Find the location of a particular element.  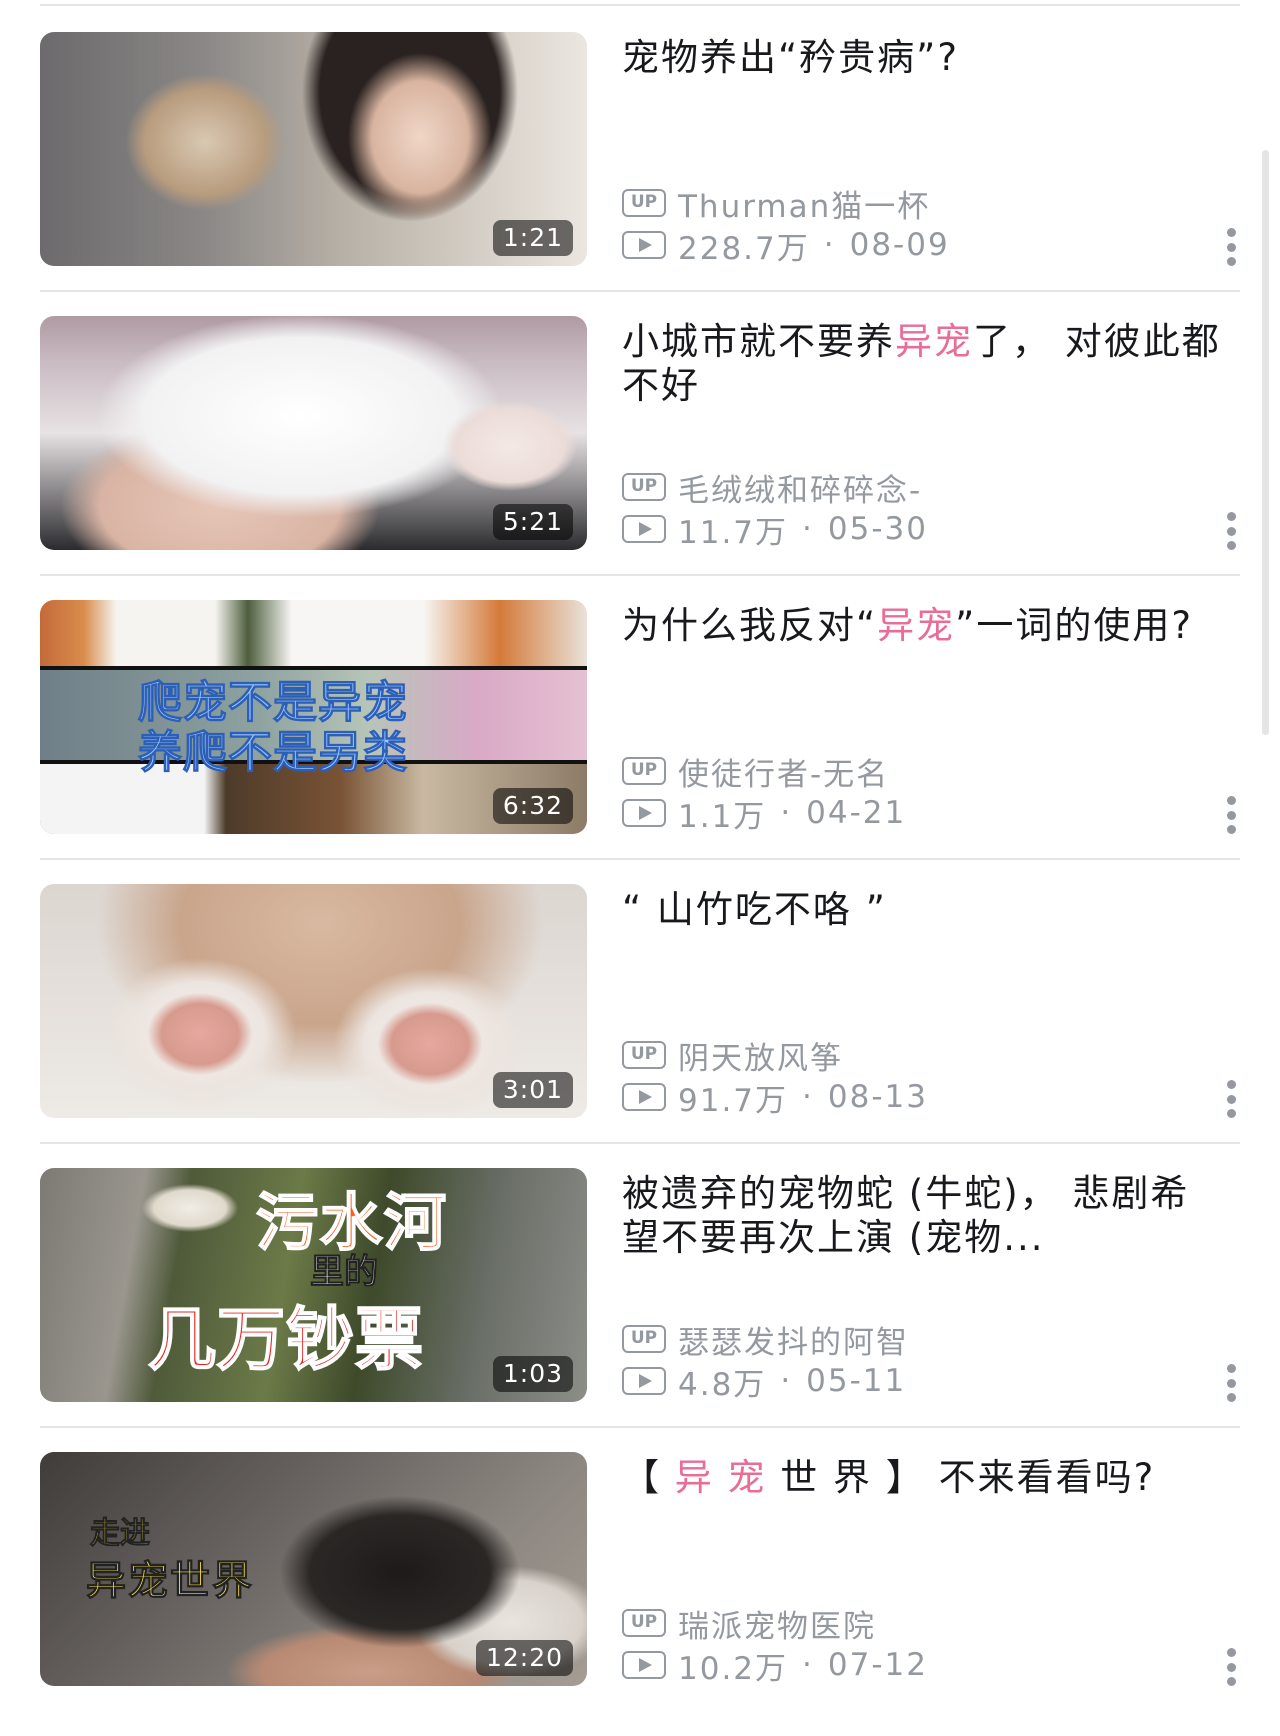

thumbnail-caption: 走进 is located at coordinates (120, 1534).